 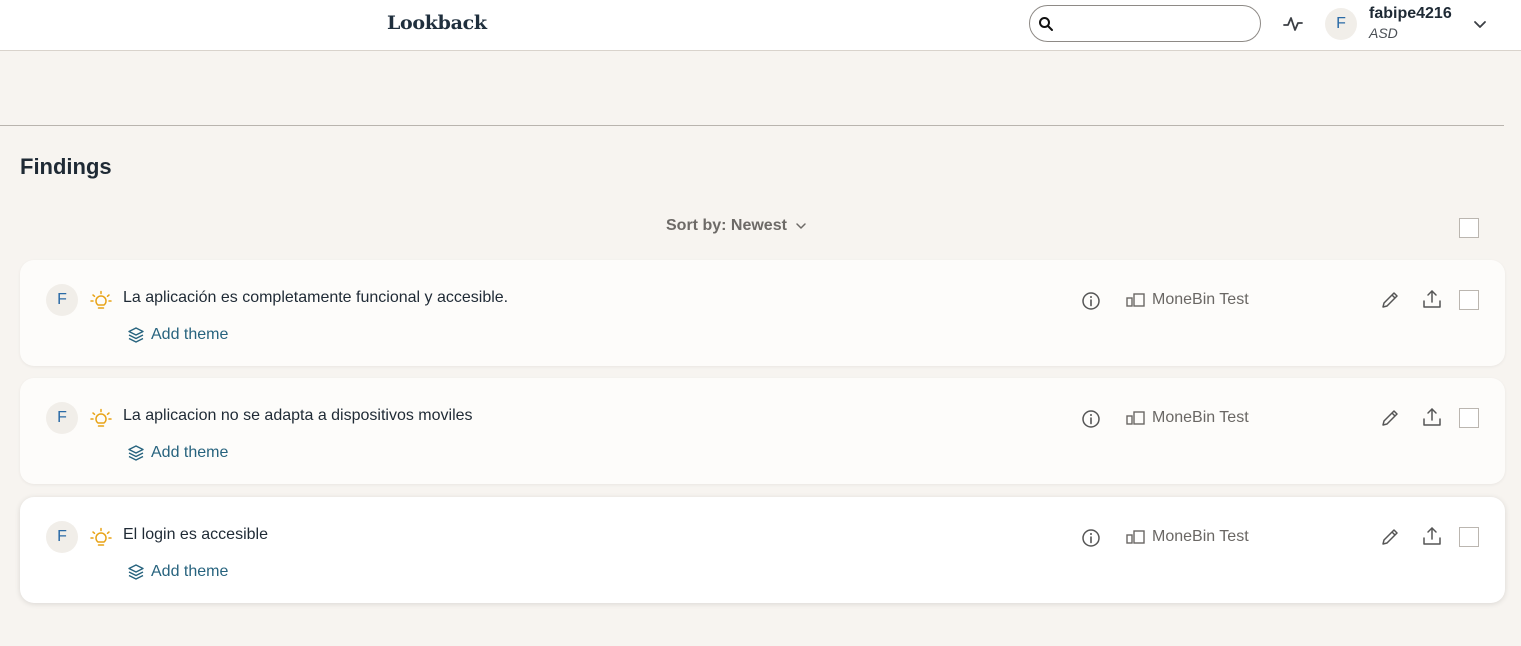 What do you see at coordinates (195, 535) in the screenshot?
I see `finding-title: El login es accesible` at bounding box center [195, 535].